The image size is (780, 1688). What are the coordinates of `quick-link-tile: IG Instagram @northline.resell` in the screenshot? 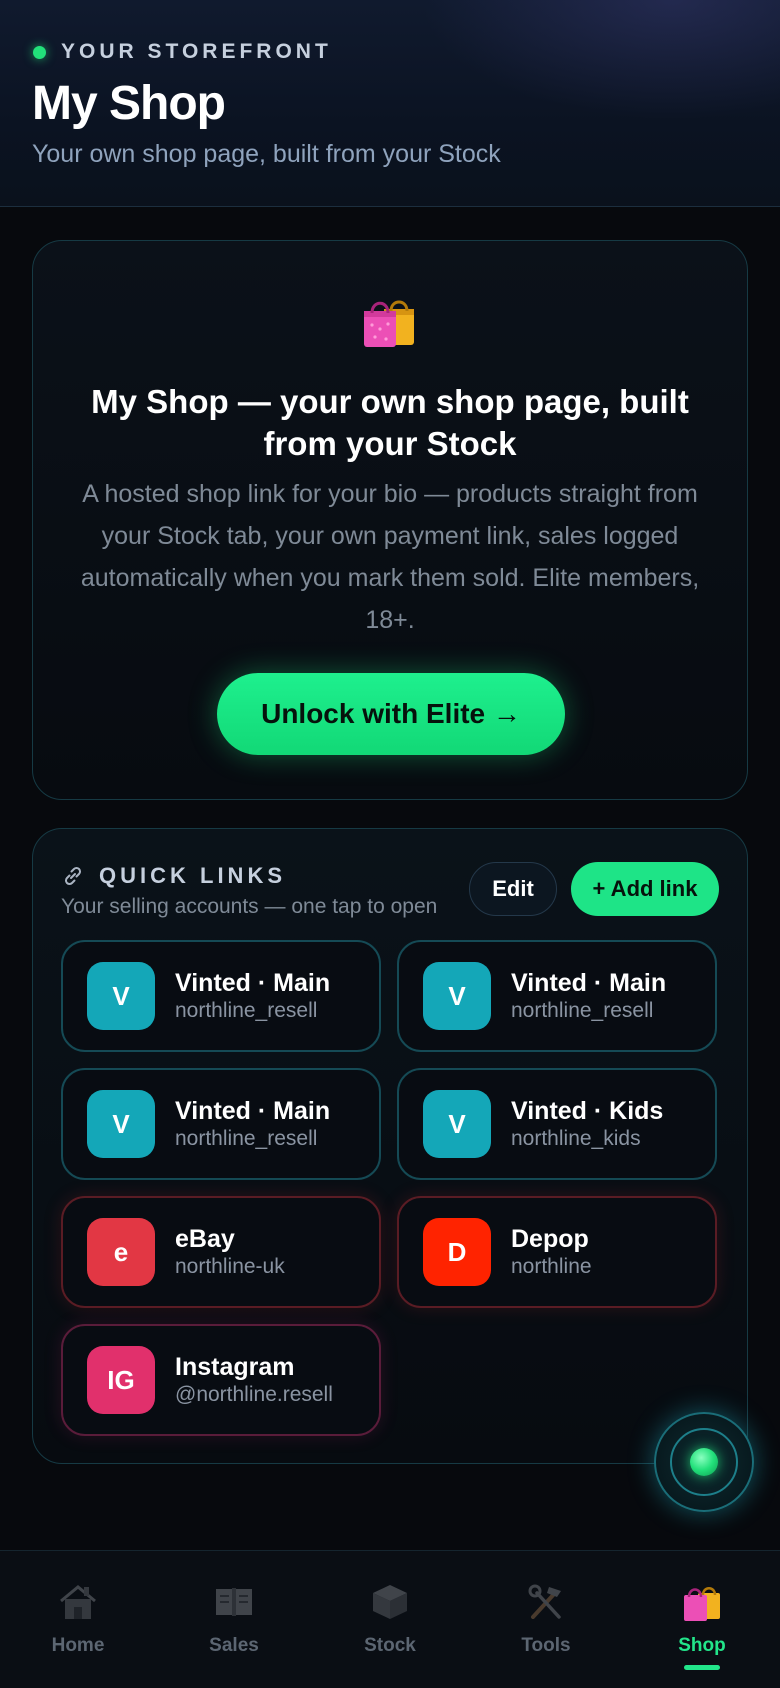 It's located at (221, 1380).